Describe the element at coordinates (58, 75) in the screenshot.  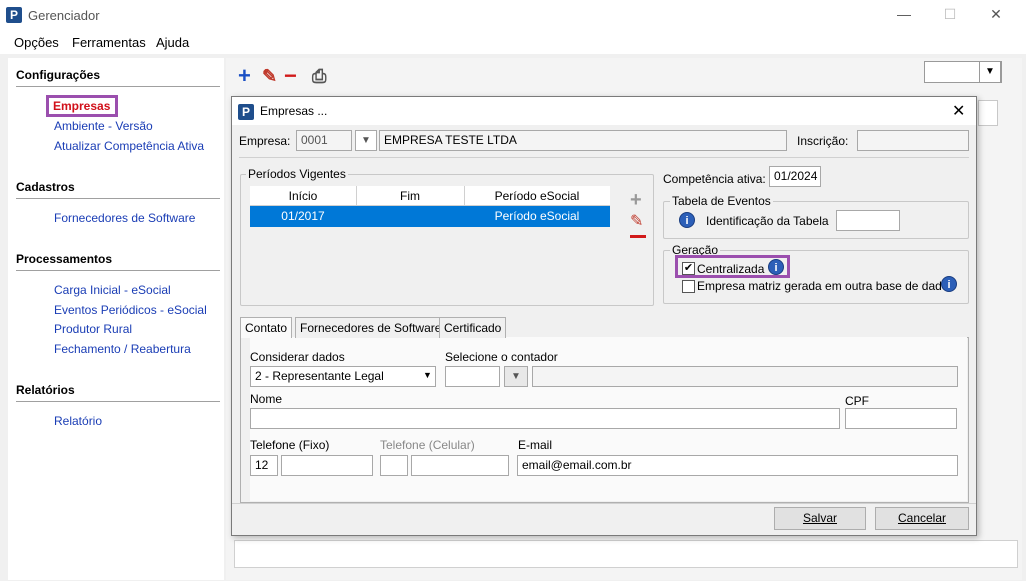
I see `section-configuracoes: Configurações` at that location.